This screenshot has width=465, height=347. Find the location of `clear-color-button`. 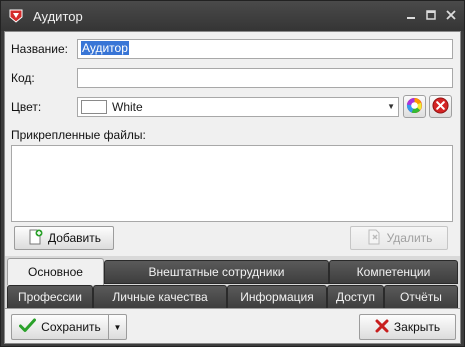

clear-color-button is located at coordinates (440, 106).